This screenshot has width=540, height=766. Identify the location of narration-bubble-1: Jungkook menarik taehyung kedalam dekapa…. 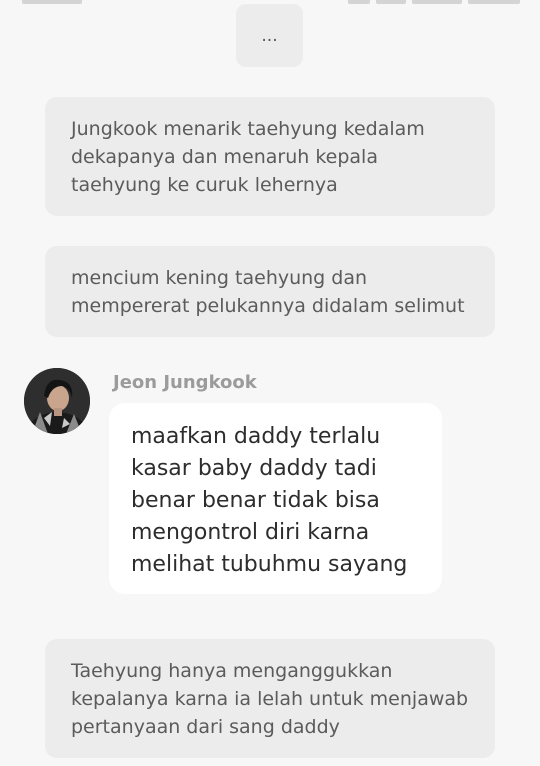
(270, 156).